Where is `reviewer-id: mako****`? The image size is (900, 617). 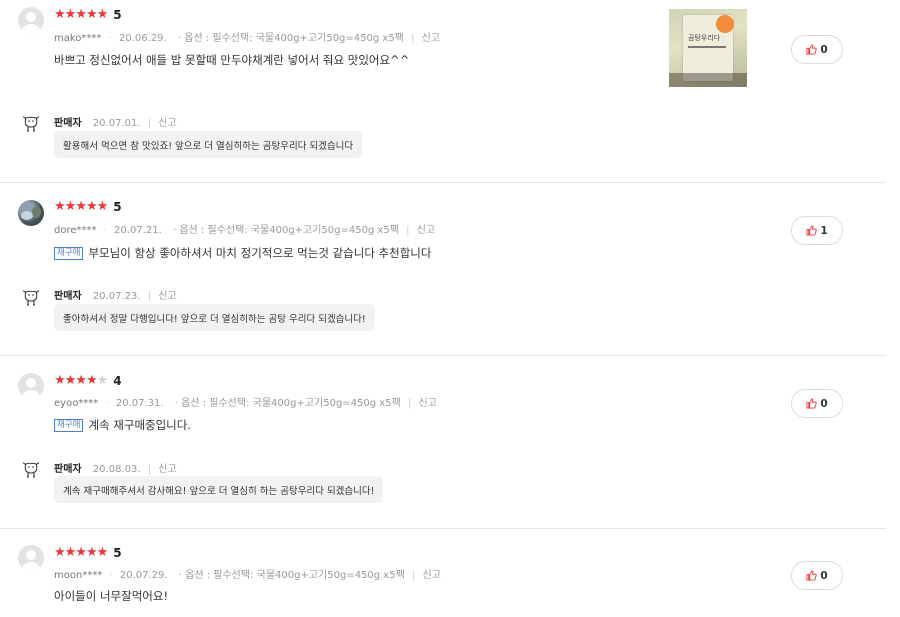
reviewer-id: mako**** is located at coordinates (78, 38).